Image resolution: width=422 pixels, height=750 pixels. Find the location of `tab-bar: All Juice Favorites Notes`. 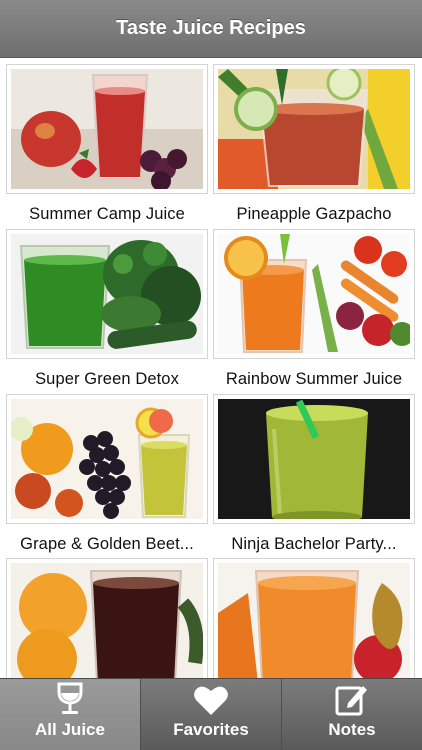

tab-bar: All Juice Favorites Notes is located at coordinates (211, 714).